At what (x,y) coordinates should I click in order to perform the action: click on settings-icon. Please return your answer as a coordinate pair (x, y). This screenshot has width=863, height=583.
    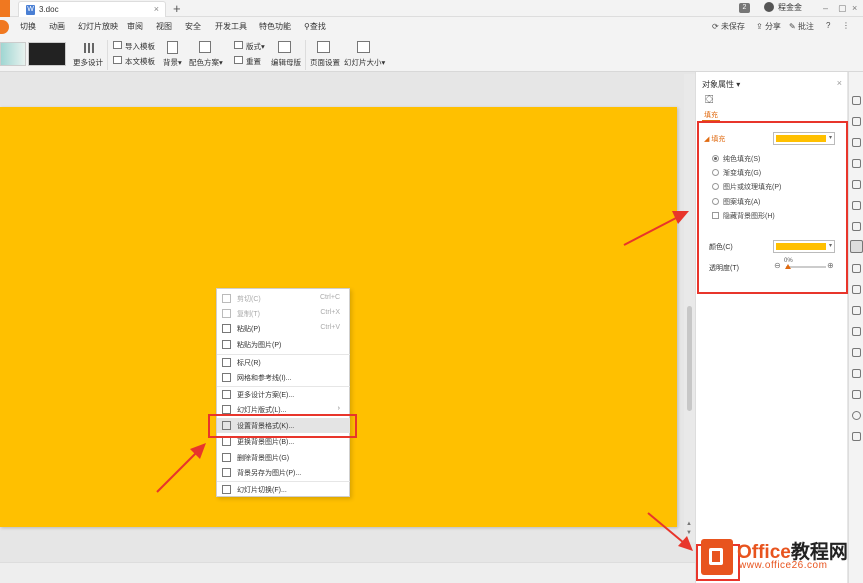
    Looking at the image, I should click on (856, 373).